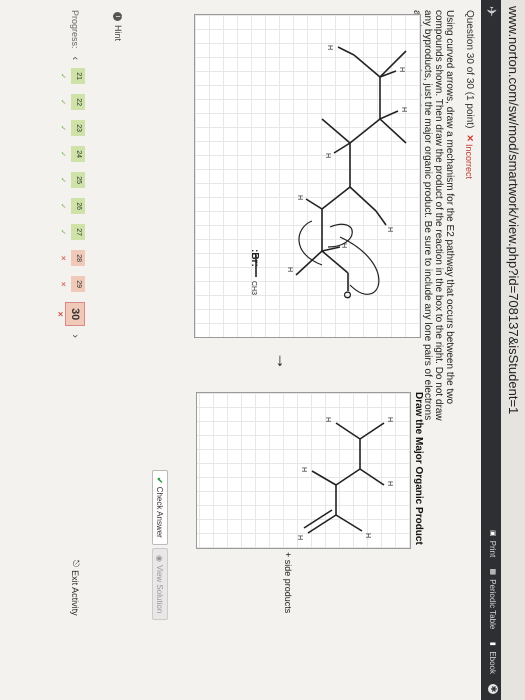  I want to click on ebook-label: Ebook, so click(493, 662).